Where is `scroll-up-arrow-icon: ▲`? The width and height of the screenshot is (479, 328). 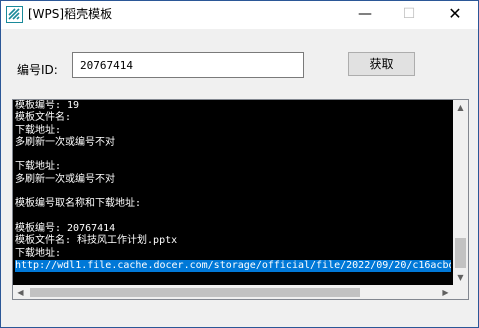 scroll-up-arrow-icon: ▲ is located at coordinates (460, 107).